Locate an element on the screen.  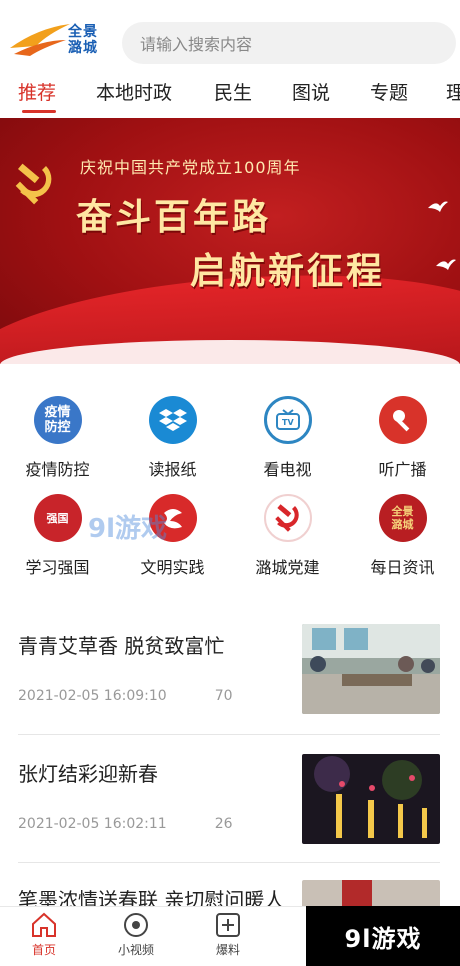
watermark-overlay: 9l游戏 is located at coordinates (128, 529).